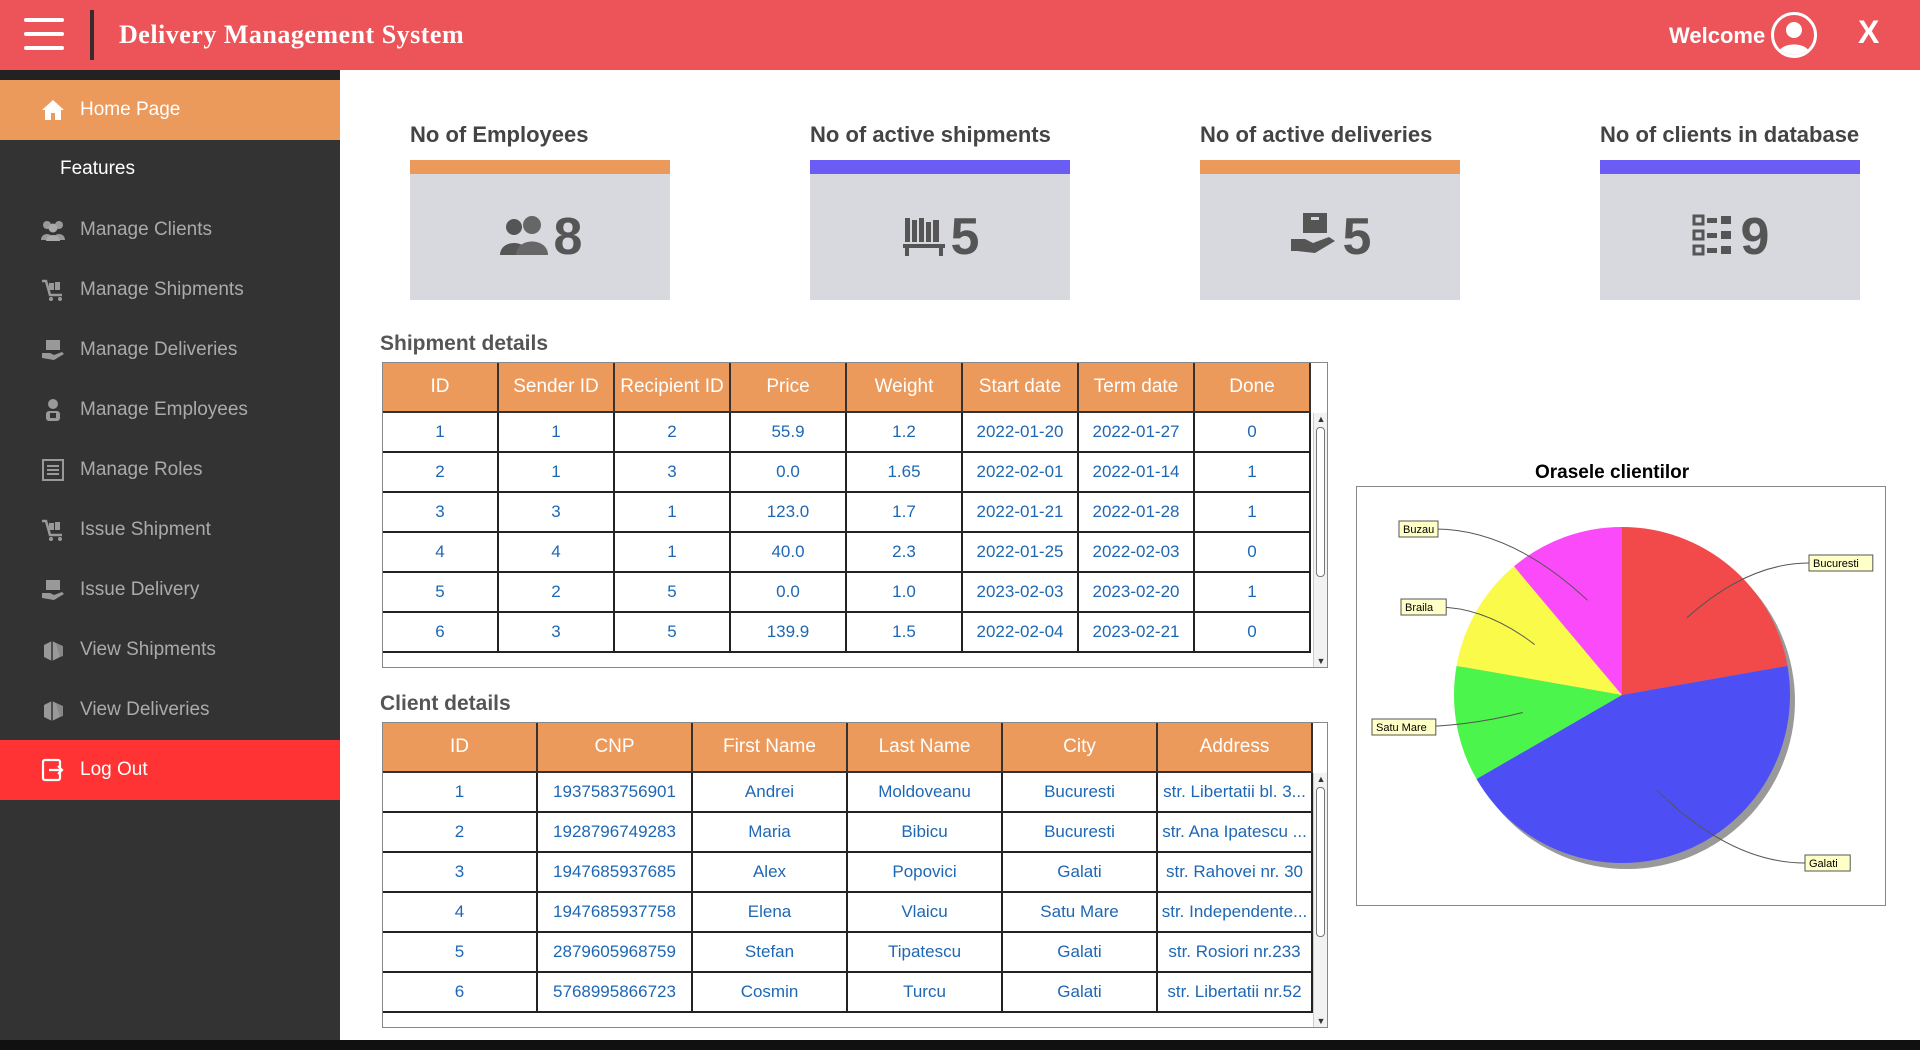  I want to click on table-cell: 3, so click(557, 513).